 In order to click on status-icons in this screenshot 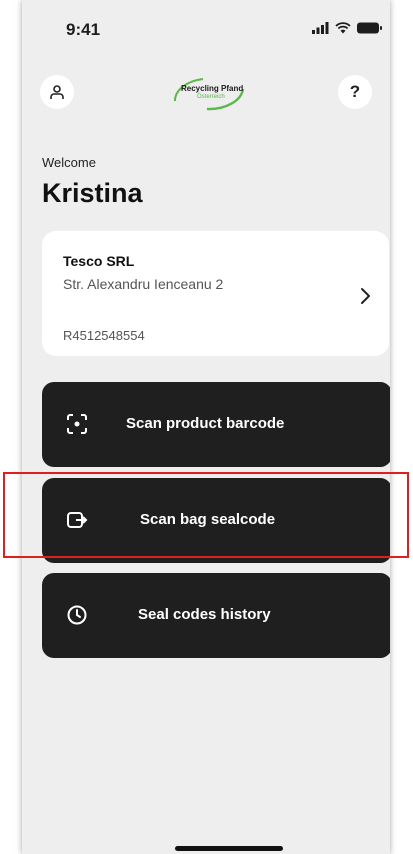, I will do `click(347, 28)`.